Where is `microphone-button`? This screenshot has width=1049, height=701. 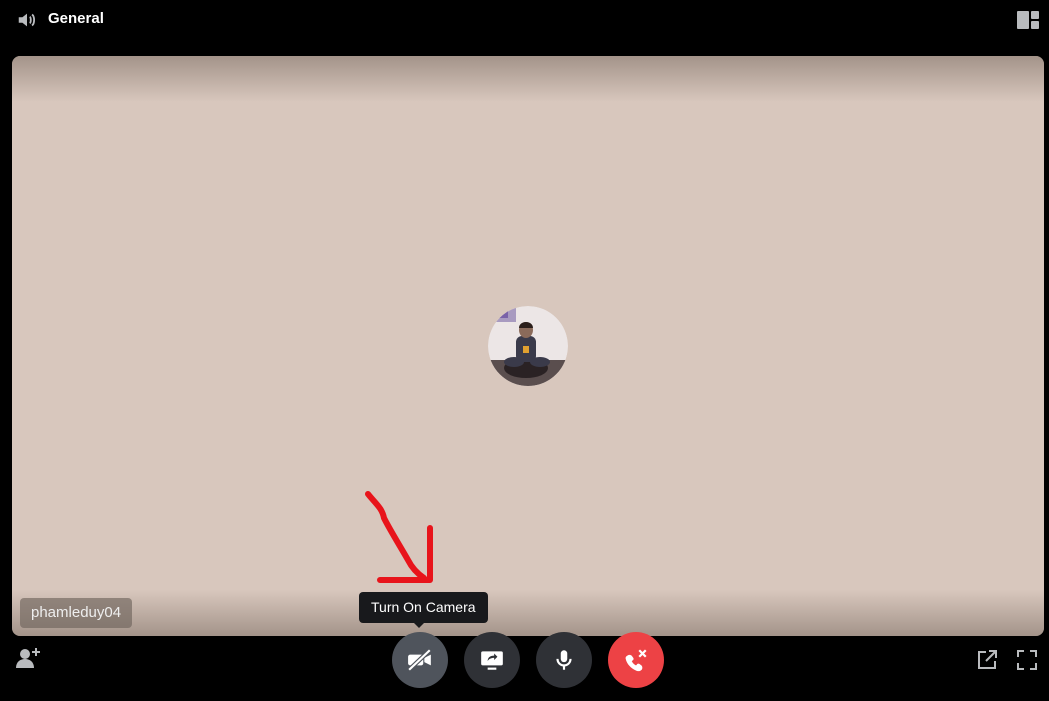
microphone-button is located at coordinates (564, 660).